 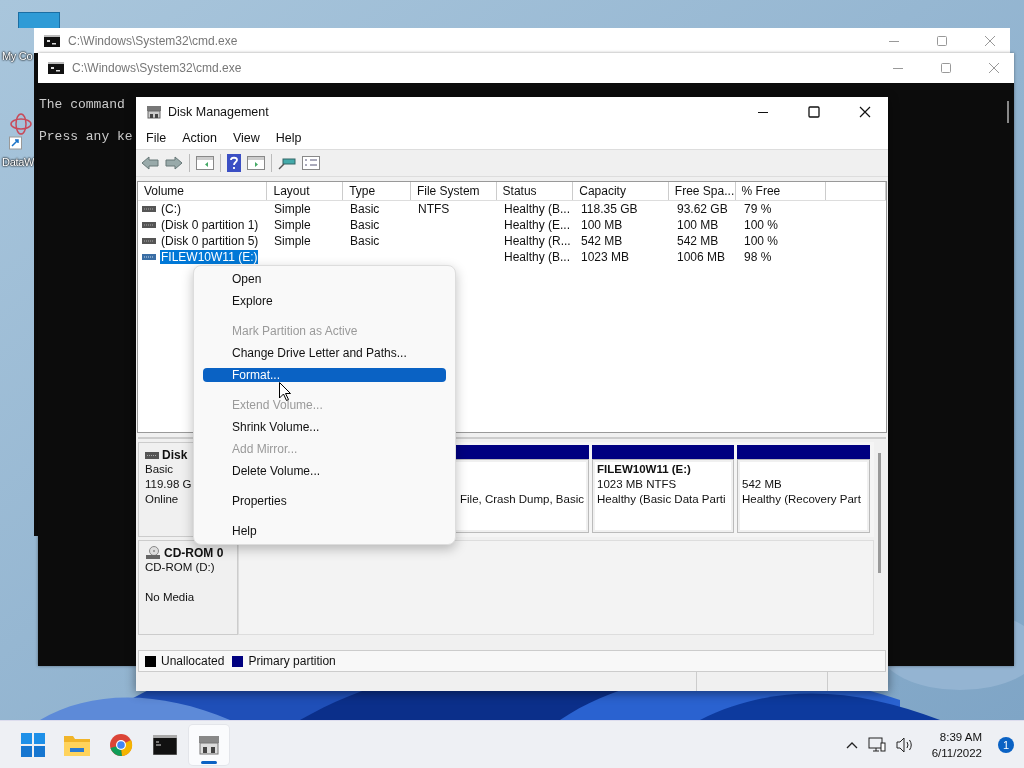 I want to click on disk-info: 119.98 G, so click(x=168, y=484).